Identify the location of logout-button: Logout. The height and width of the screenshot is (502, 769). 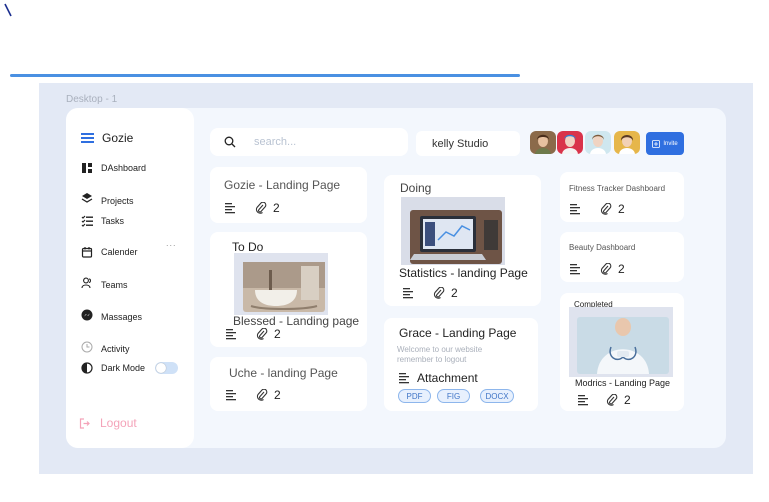
(108, 423).